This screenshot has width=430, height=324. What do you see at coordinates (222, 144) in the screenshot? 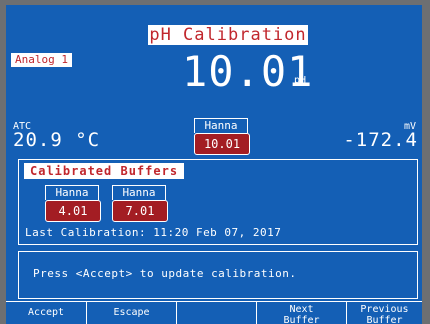
I see `current-buffer-value: 10.01` at bounding box center [222, 144].